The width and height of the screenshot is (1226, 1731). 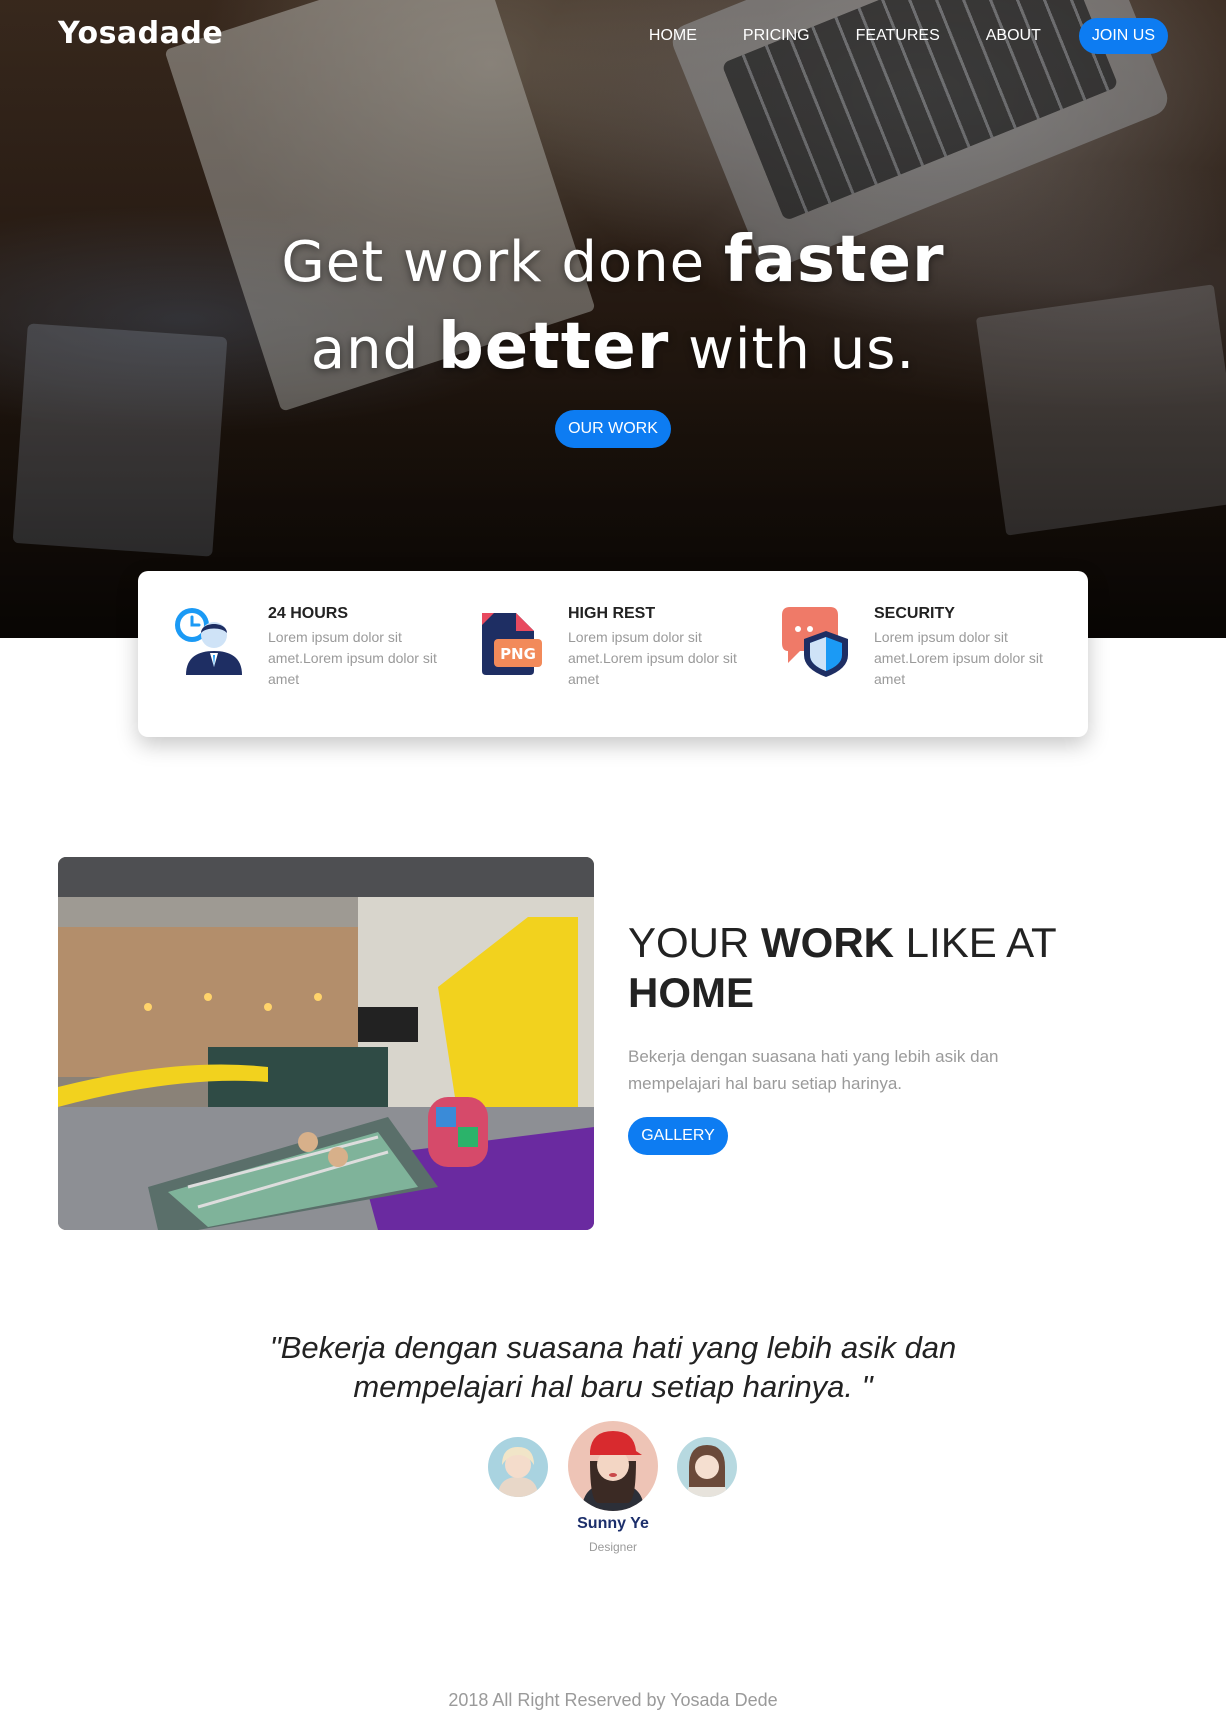 I want to click on png-file-icon: PNG, so click(x=512, y=644).